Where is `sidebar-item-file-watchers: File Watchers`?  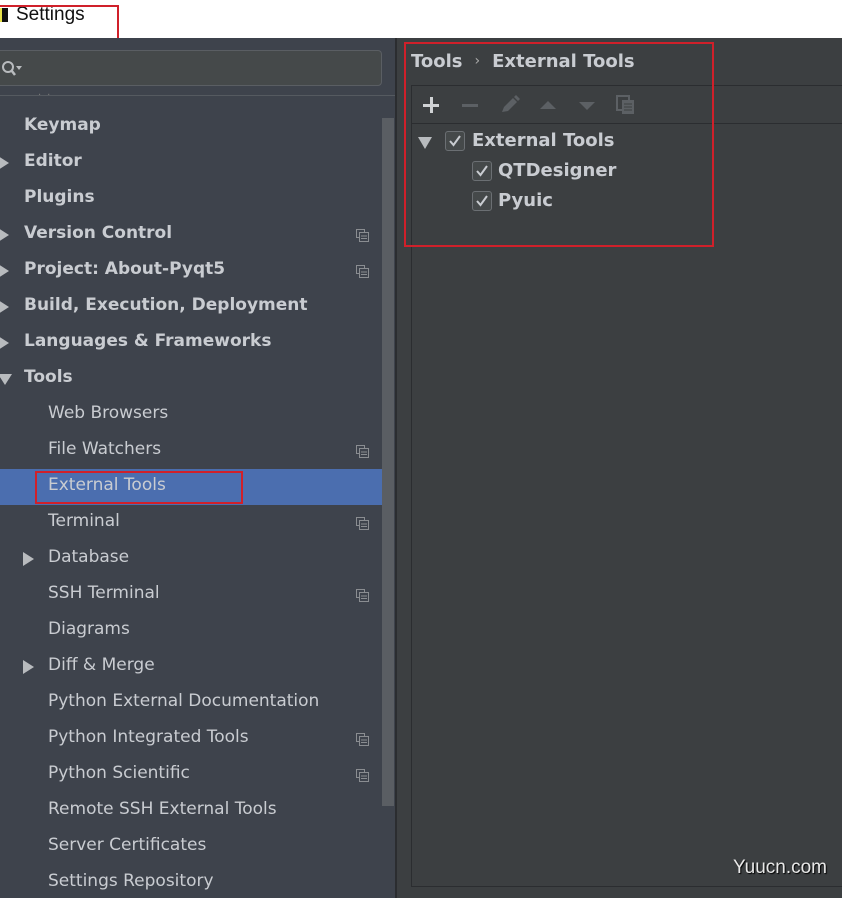 sidebar-item-file-watchers: File Watchers is located at coordinates (196, 451).